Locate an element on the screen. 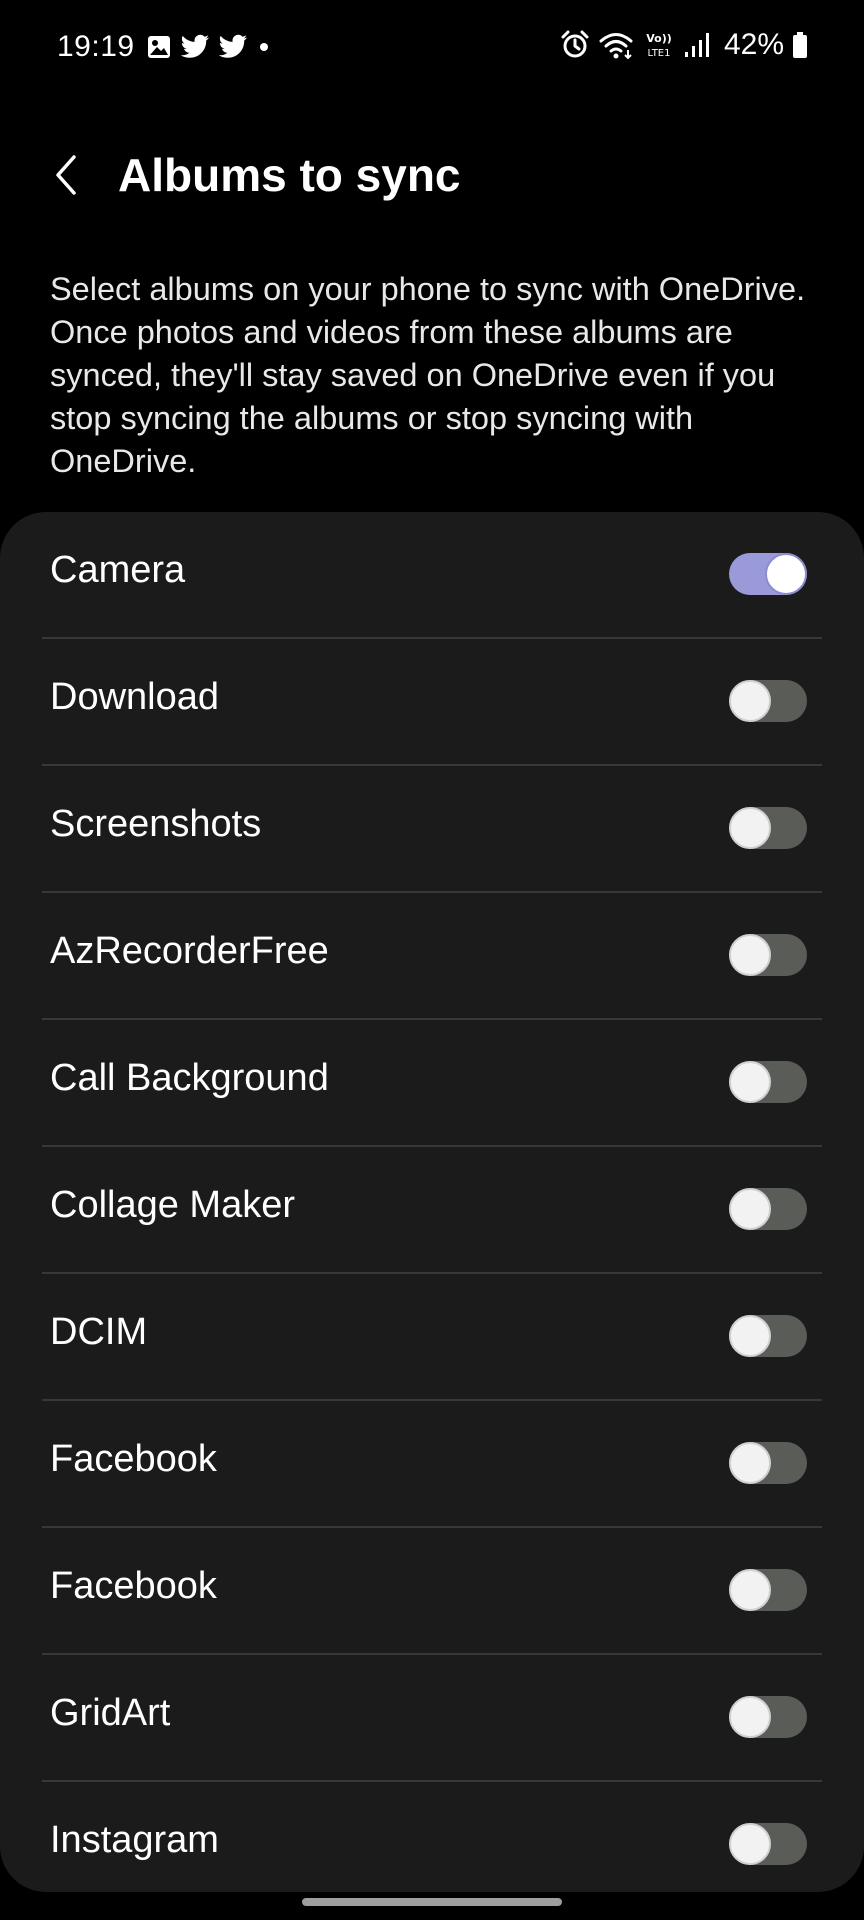 The image size is (864, 1920). album-item-collage-maker: Collage Maker is located at coordinates (432, 1210).